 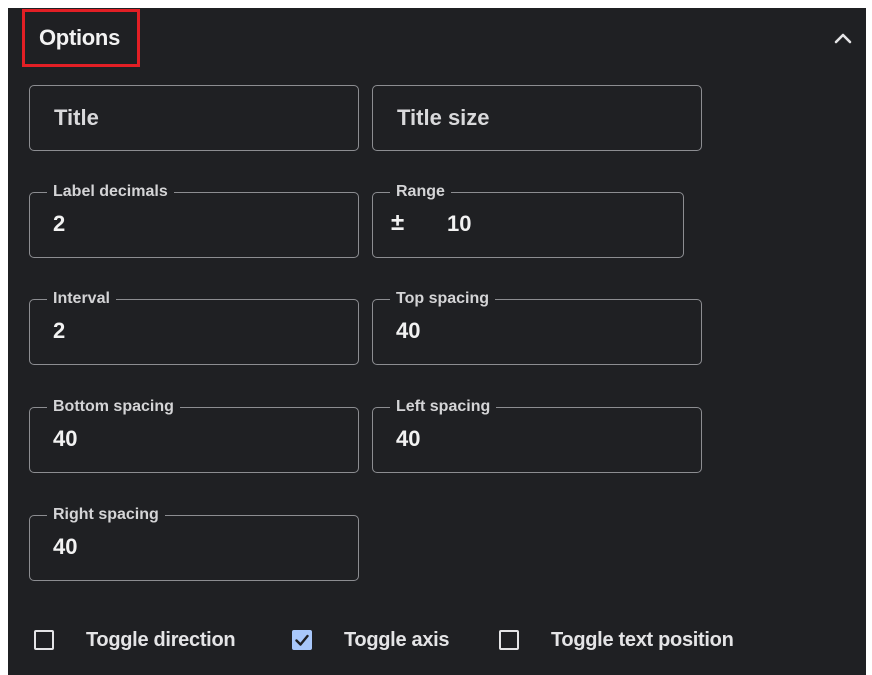 I want to click on chevron-up-icon, so click(x=843, y=38).